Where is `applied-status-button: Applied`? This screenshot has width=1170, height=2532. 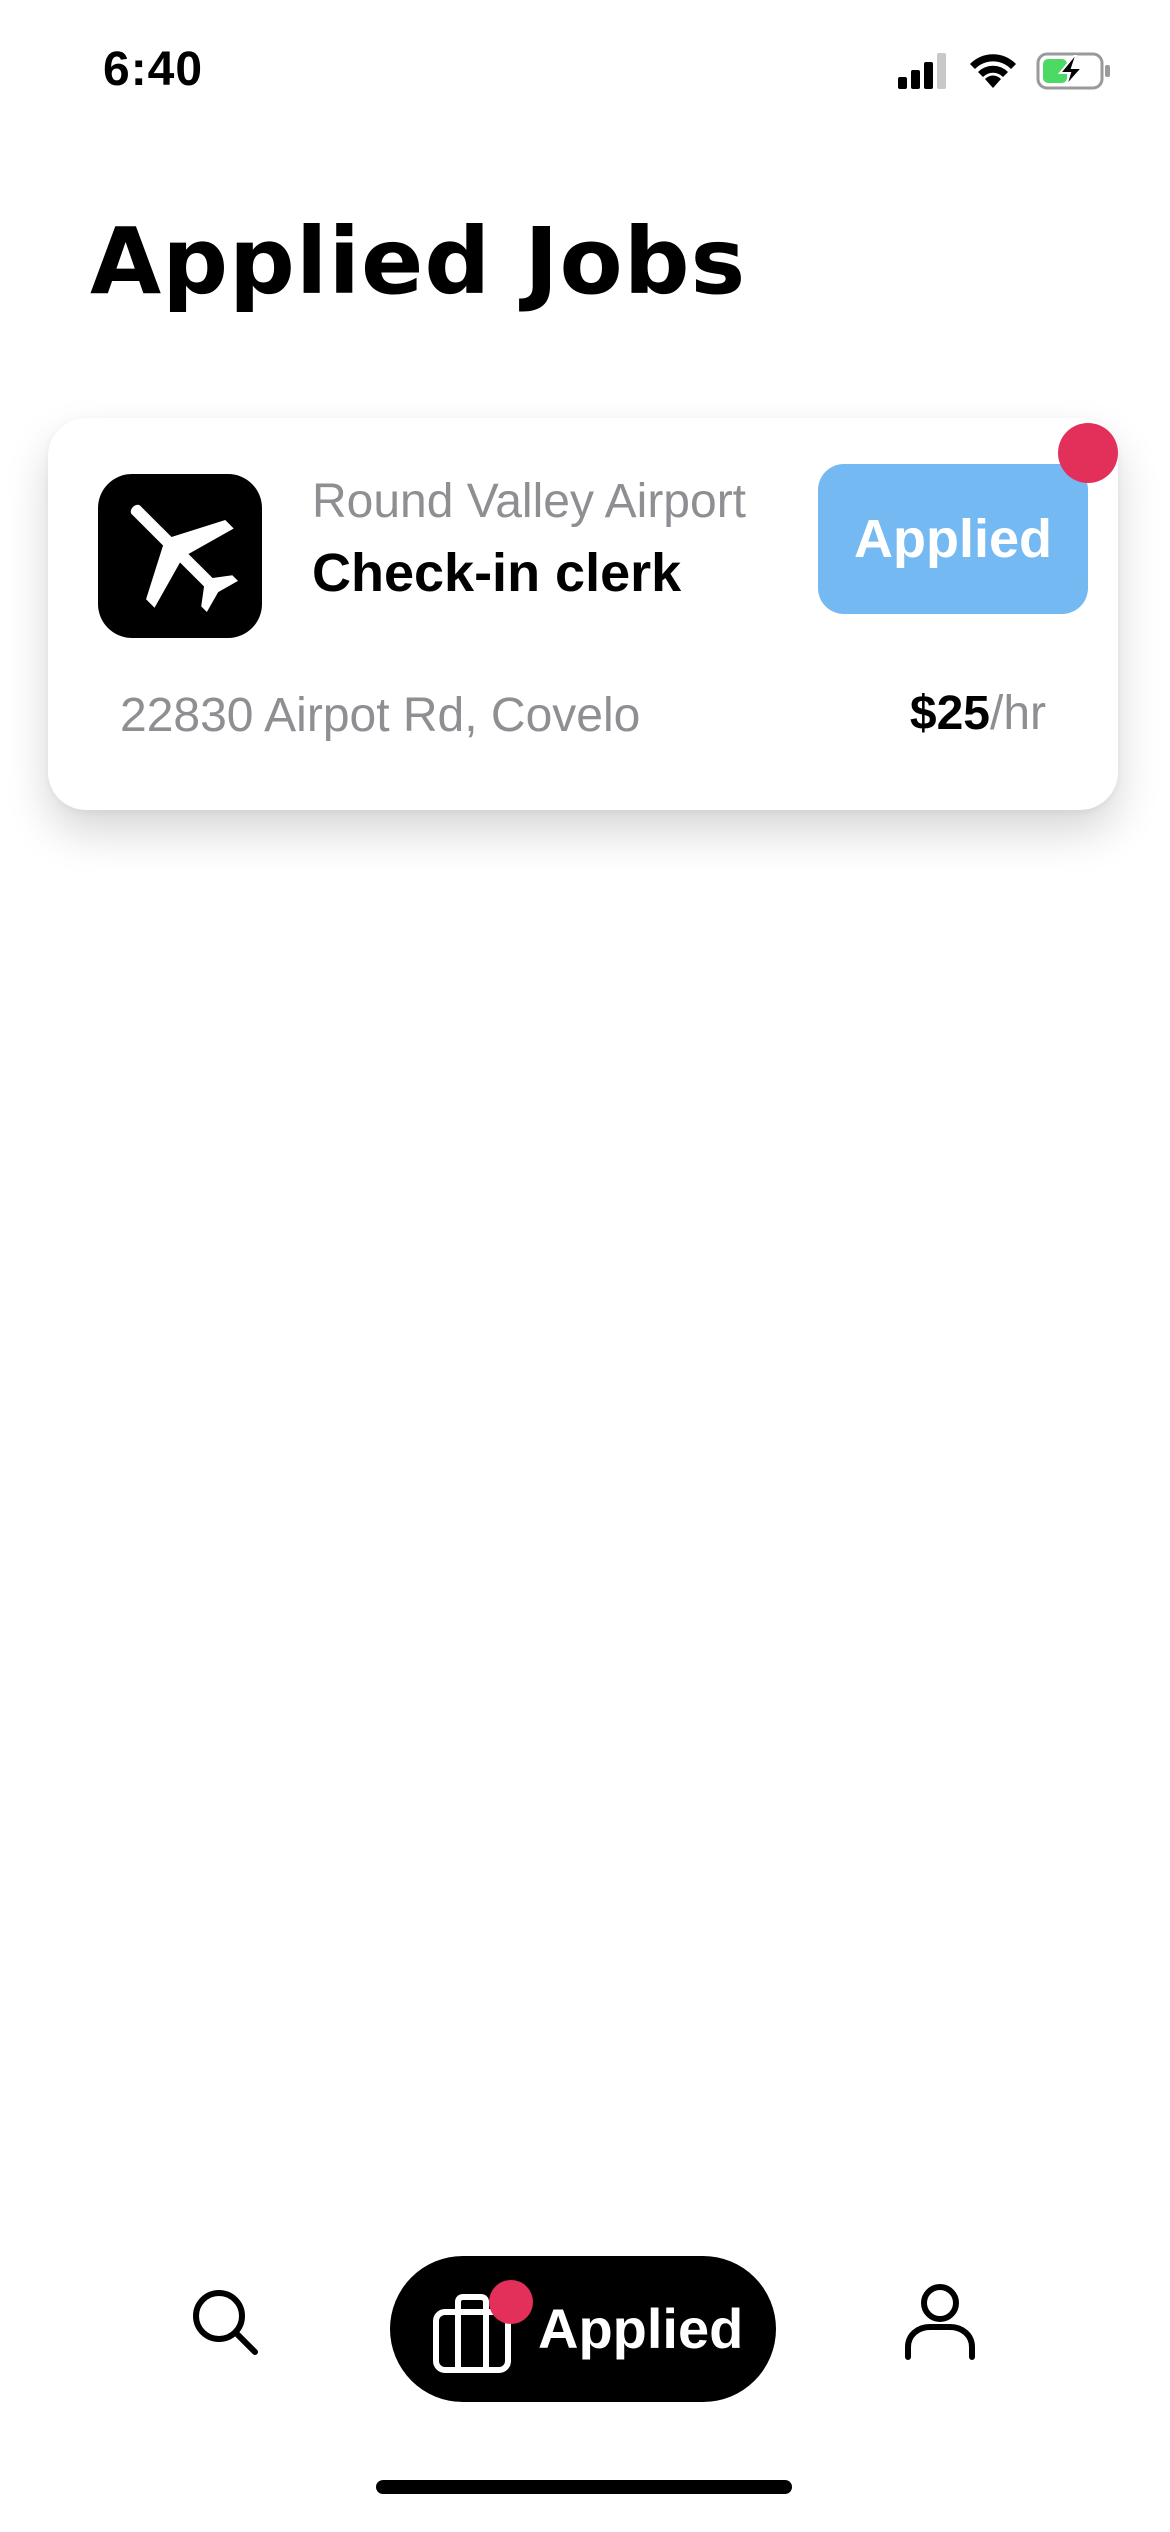
applied-status-button: Applied is located at coordinates (953, 539).